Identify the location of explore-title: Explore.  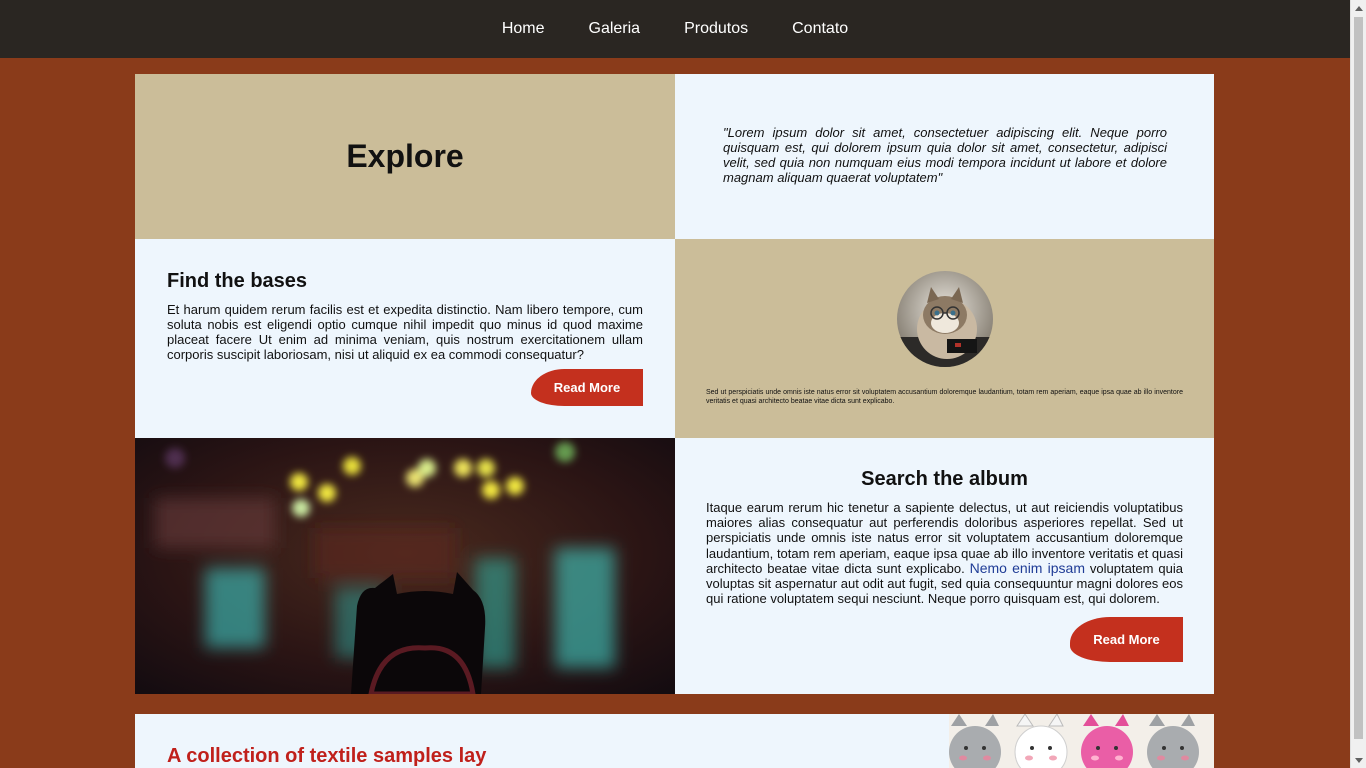
(405, 156).